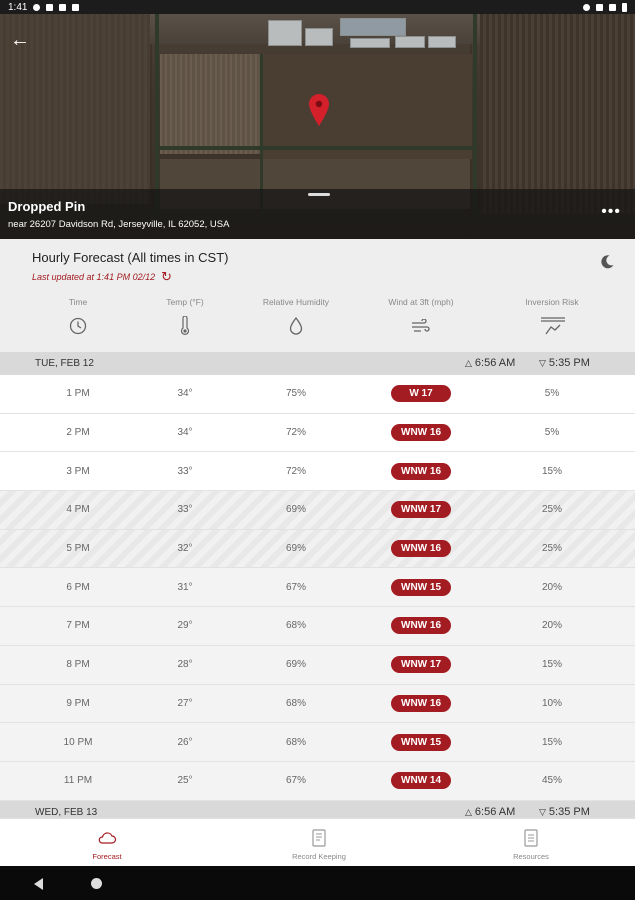 This screenshot has height=900, width=635. I want to click on row-temp: 32°, so click(185, 549).